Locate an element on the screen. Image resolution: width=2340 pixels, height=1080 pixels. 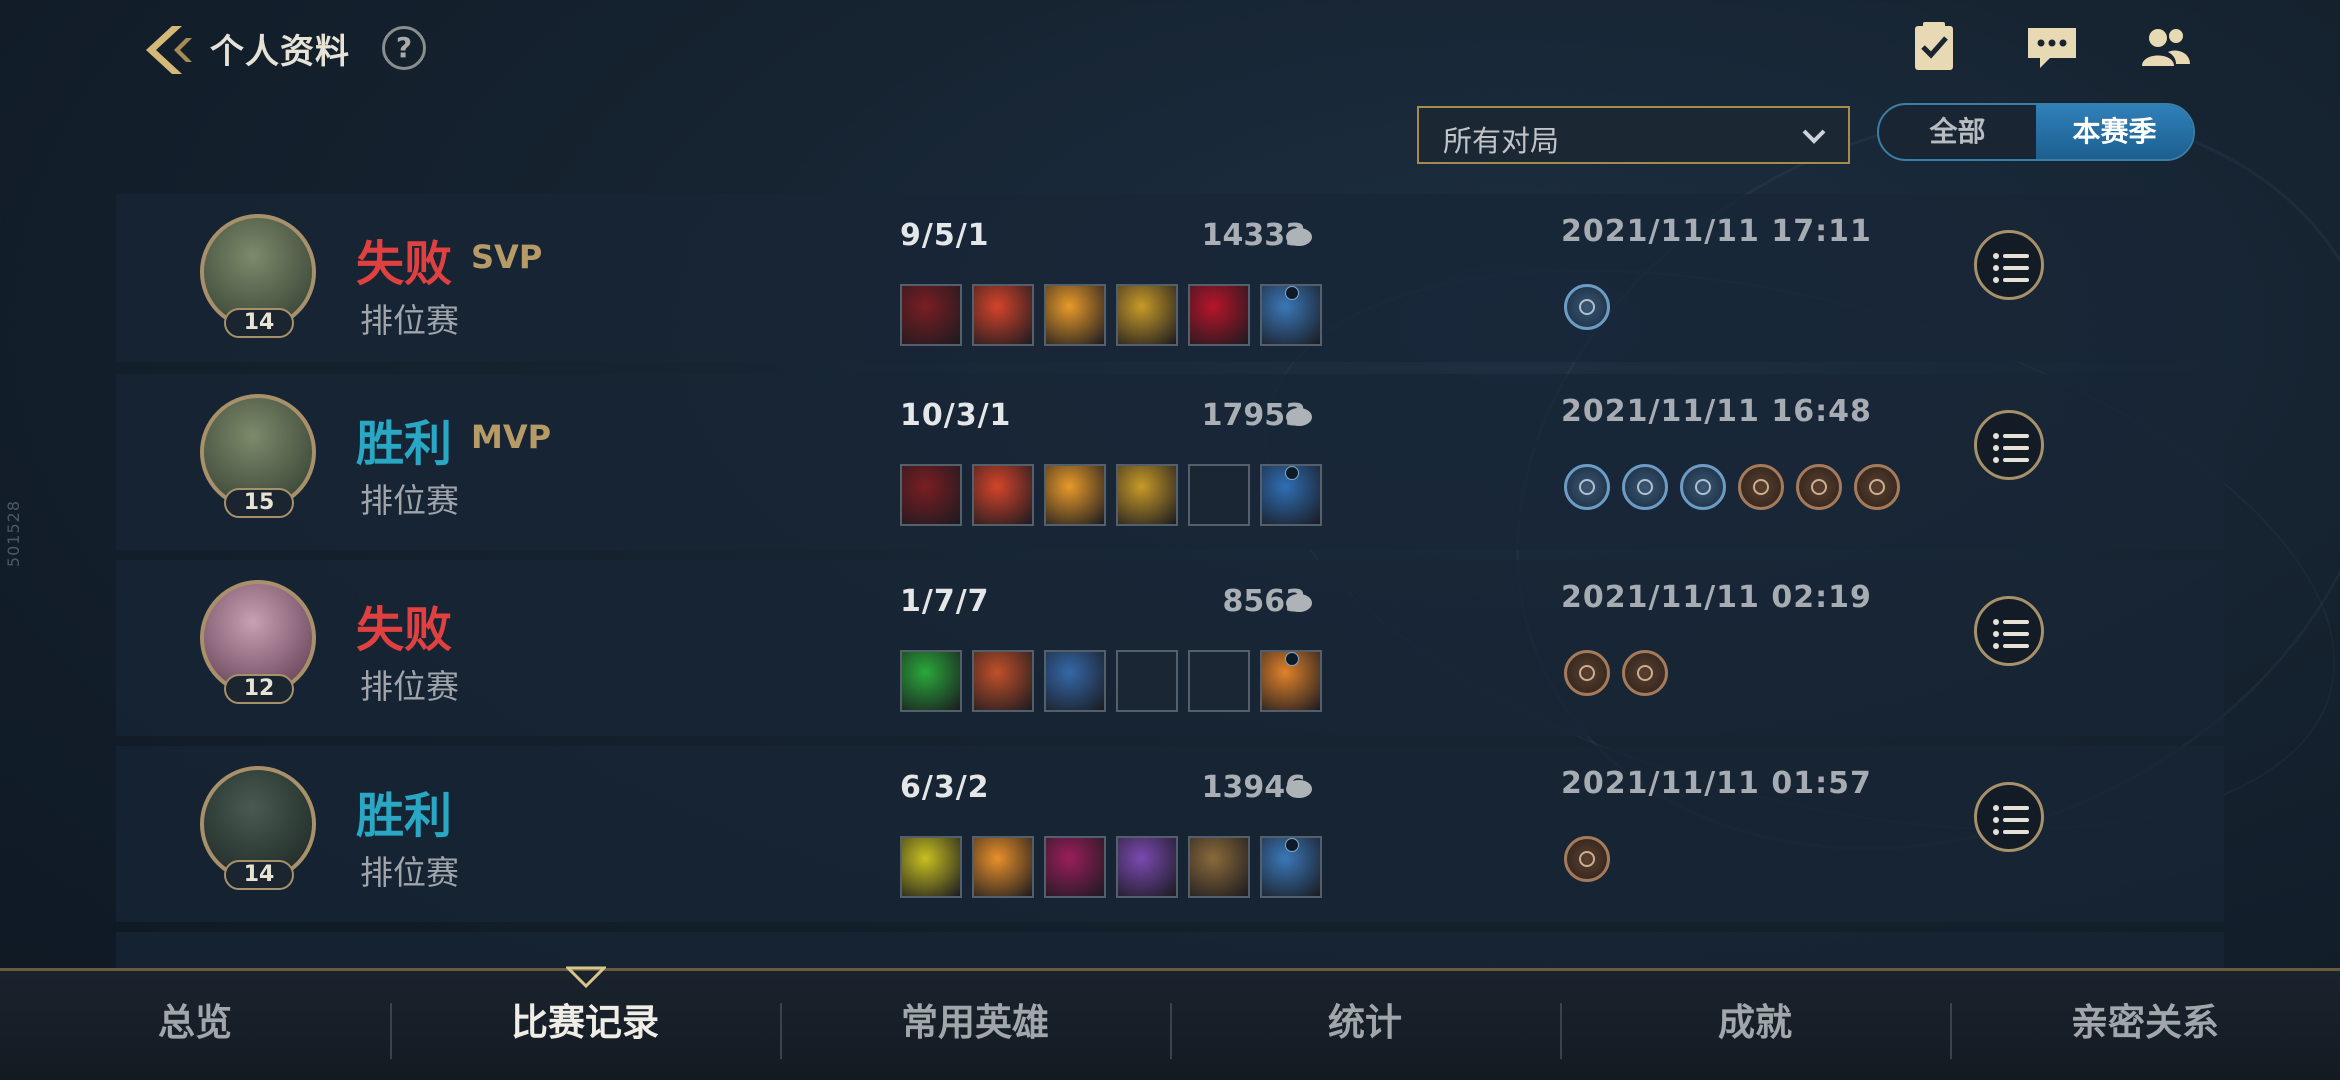
match-date: 2021/11/11 16:48 is located at coordinates (1716, 411).